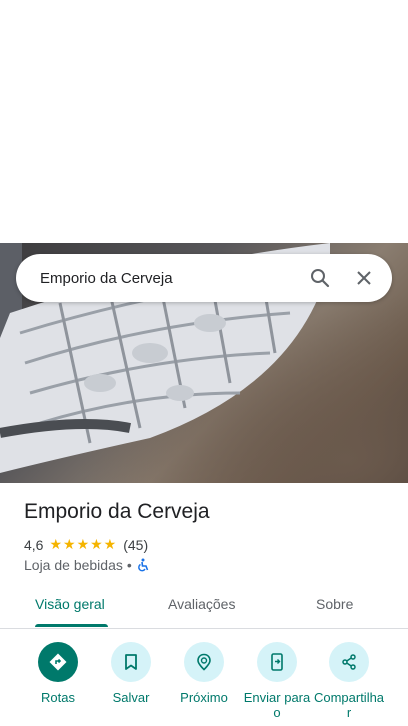 This screenshot has height=726, width=408. What do you see at coordinates (277, 662) in the screenshot?
I see `phone-icon` at bounding box center [277, 662].